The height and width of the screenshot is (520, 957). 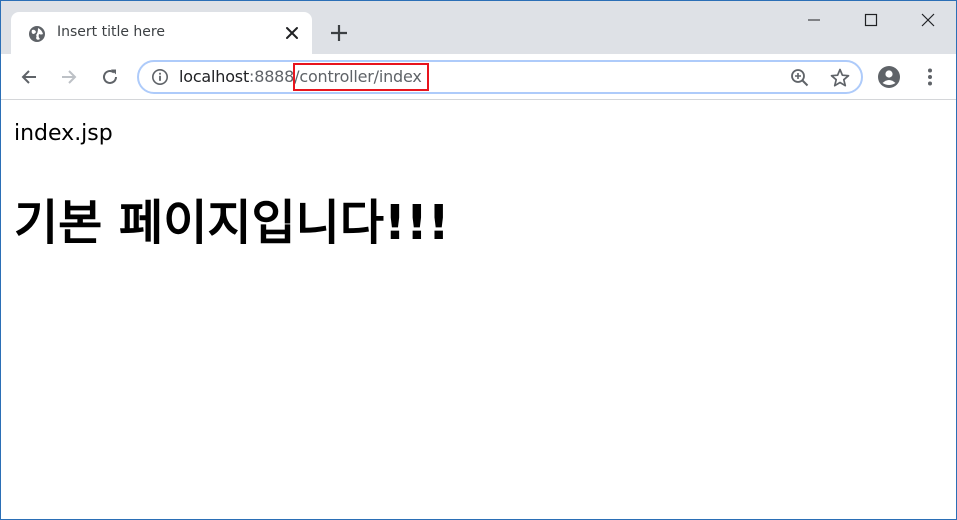 What do you see at coordinates (339, 33) in the screenshot?
I see `new-tab-plus-icon` at bounding box center [339, 33].